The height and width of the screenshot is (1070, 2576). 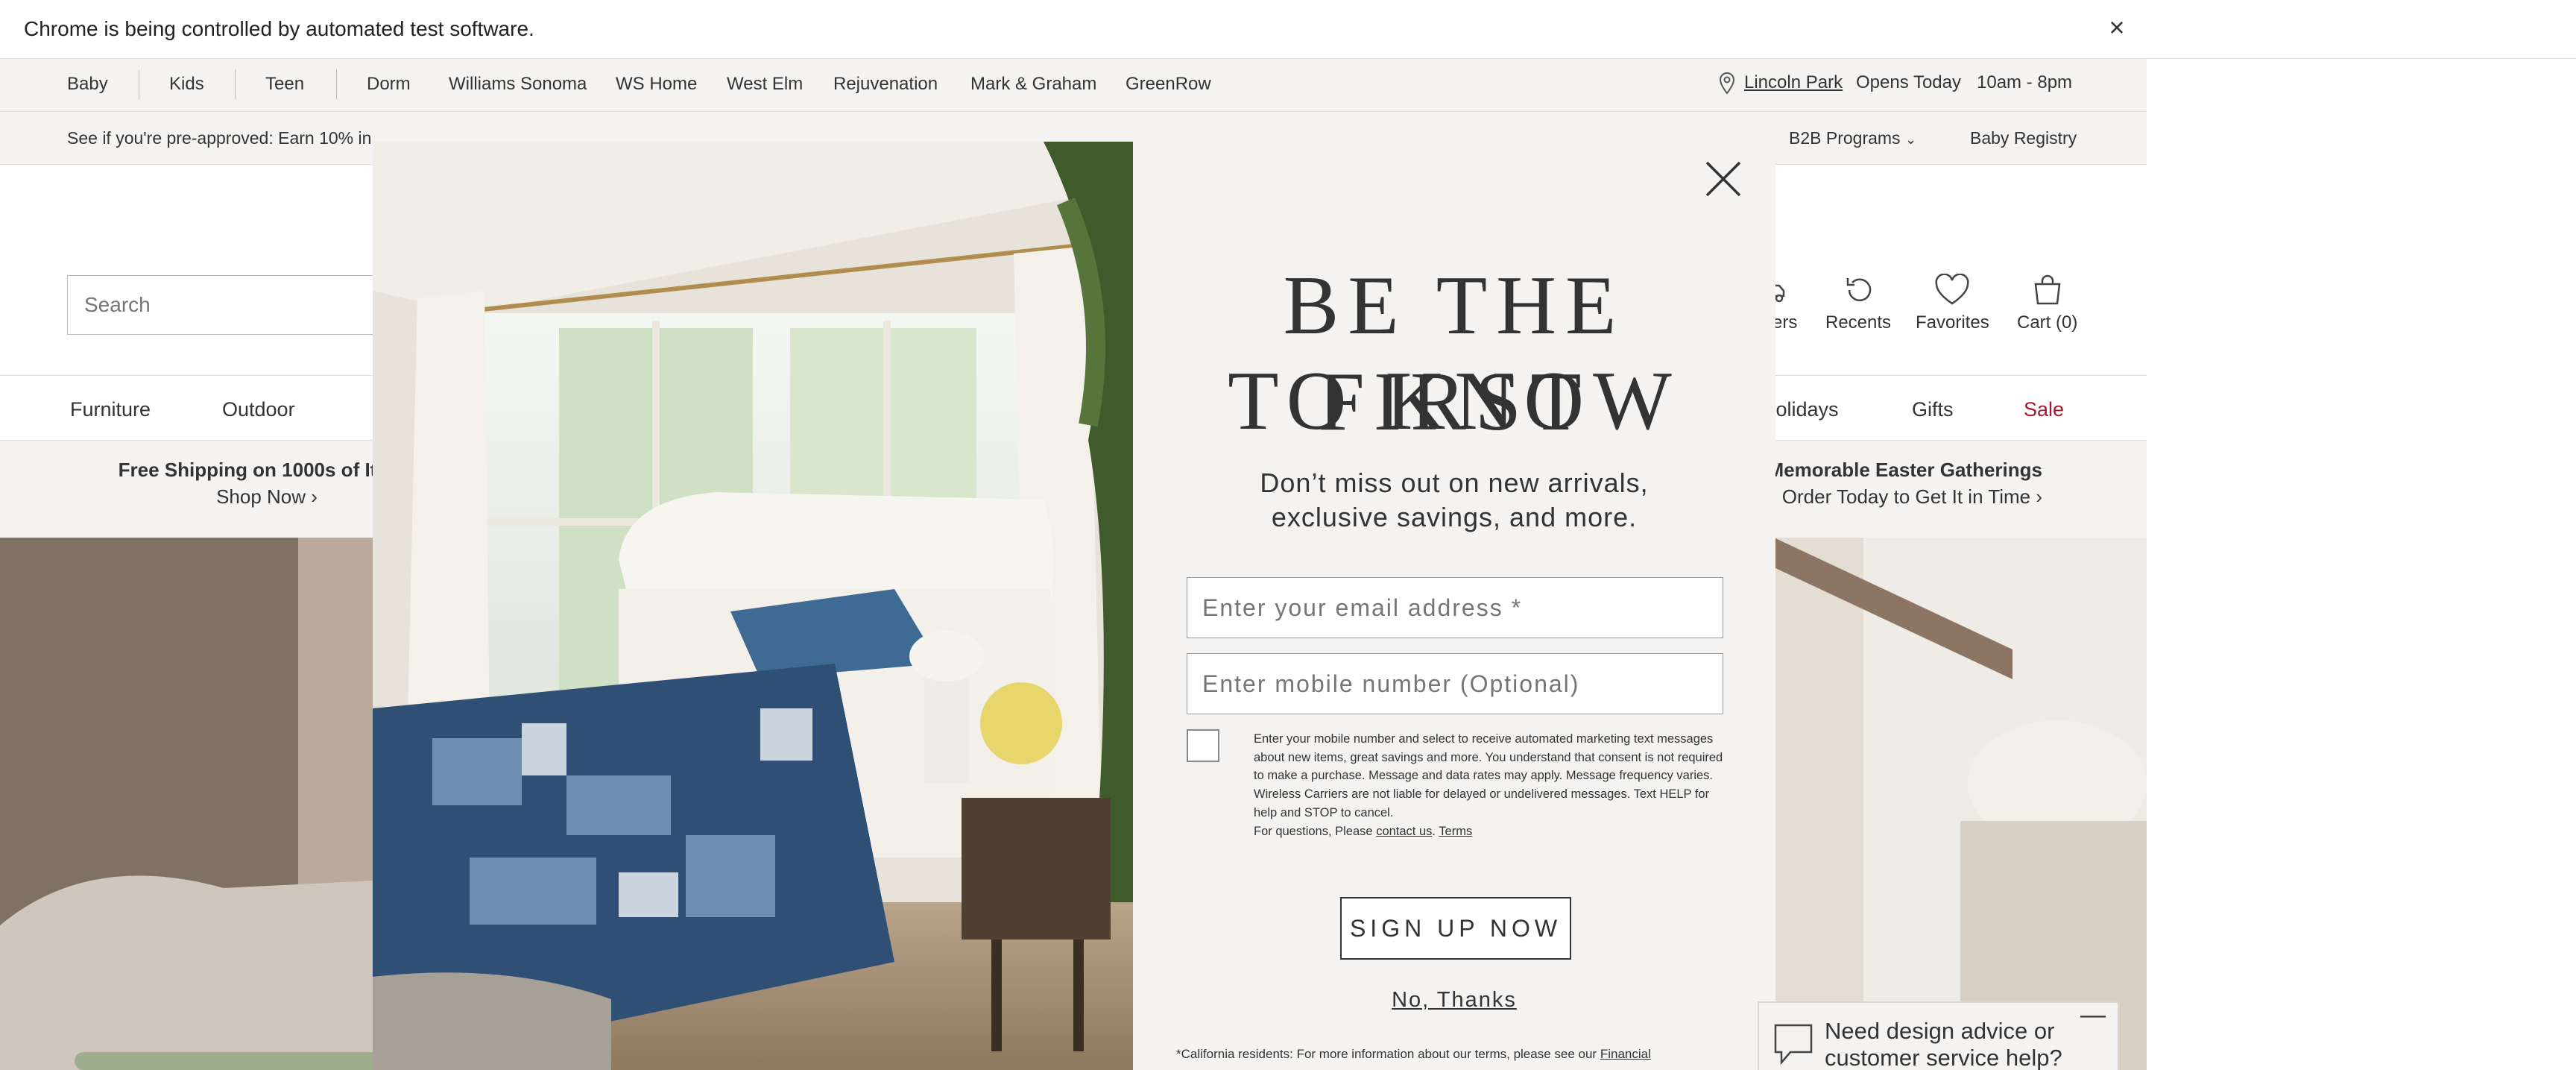 I want to click on brand-link-mark-graham: Mark & Graham, so click(x=1033, y=84).